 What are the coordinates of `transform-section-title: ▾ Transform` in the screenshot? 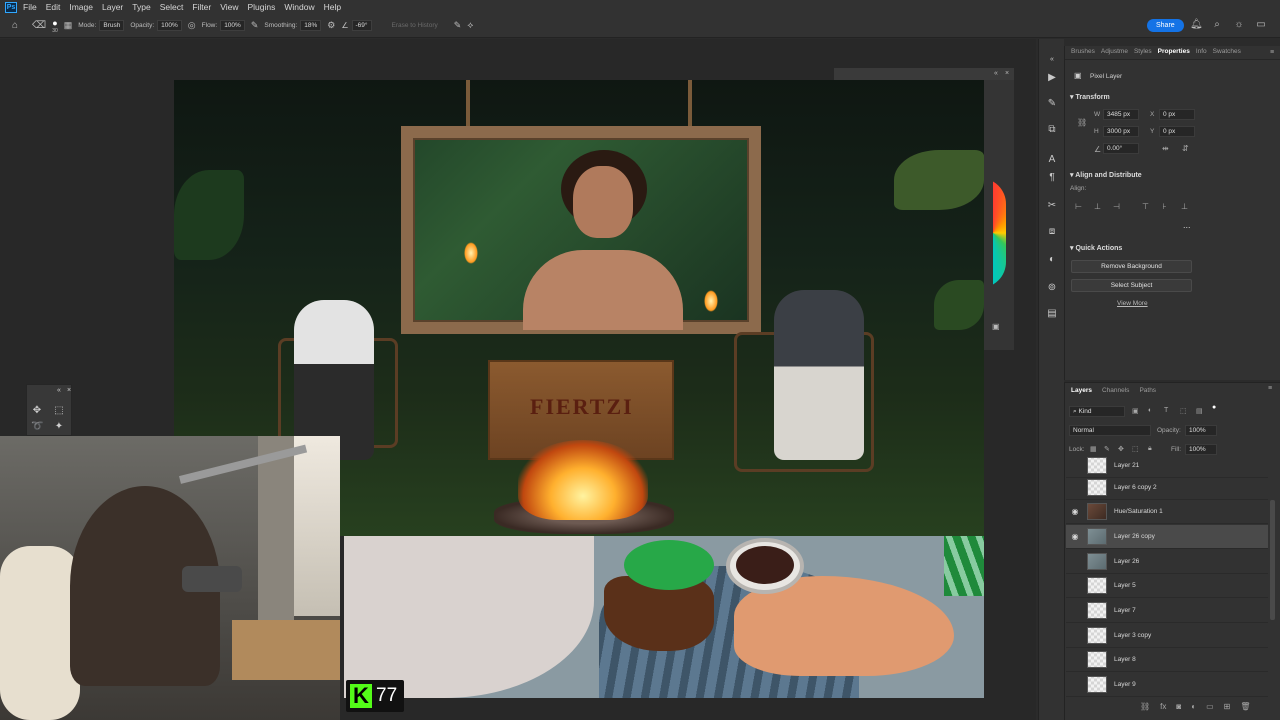 It's located at (1090, 97).